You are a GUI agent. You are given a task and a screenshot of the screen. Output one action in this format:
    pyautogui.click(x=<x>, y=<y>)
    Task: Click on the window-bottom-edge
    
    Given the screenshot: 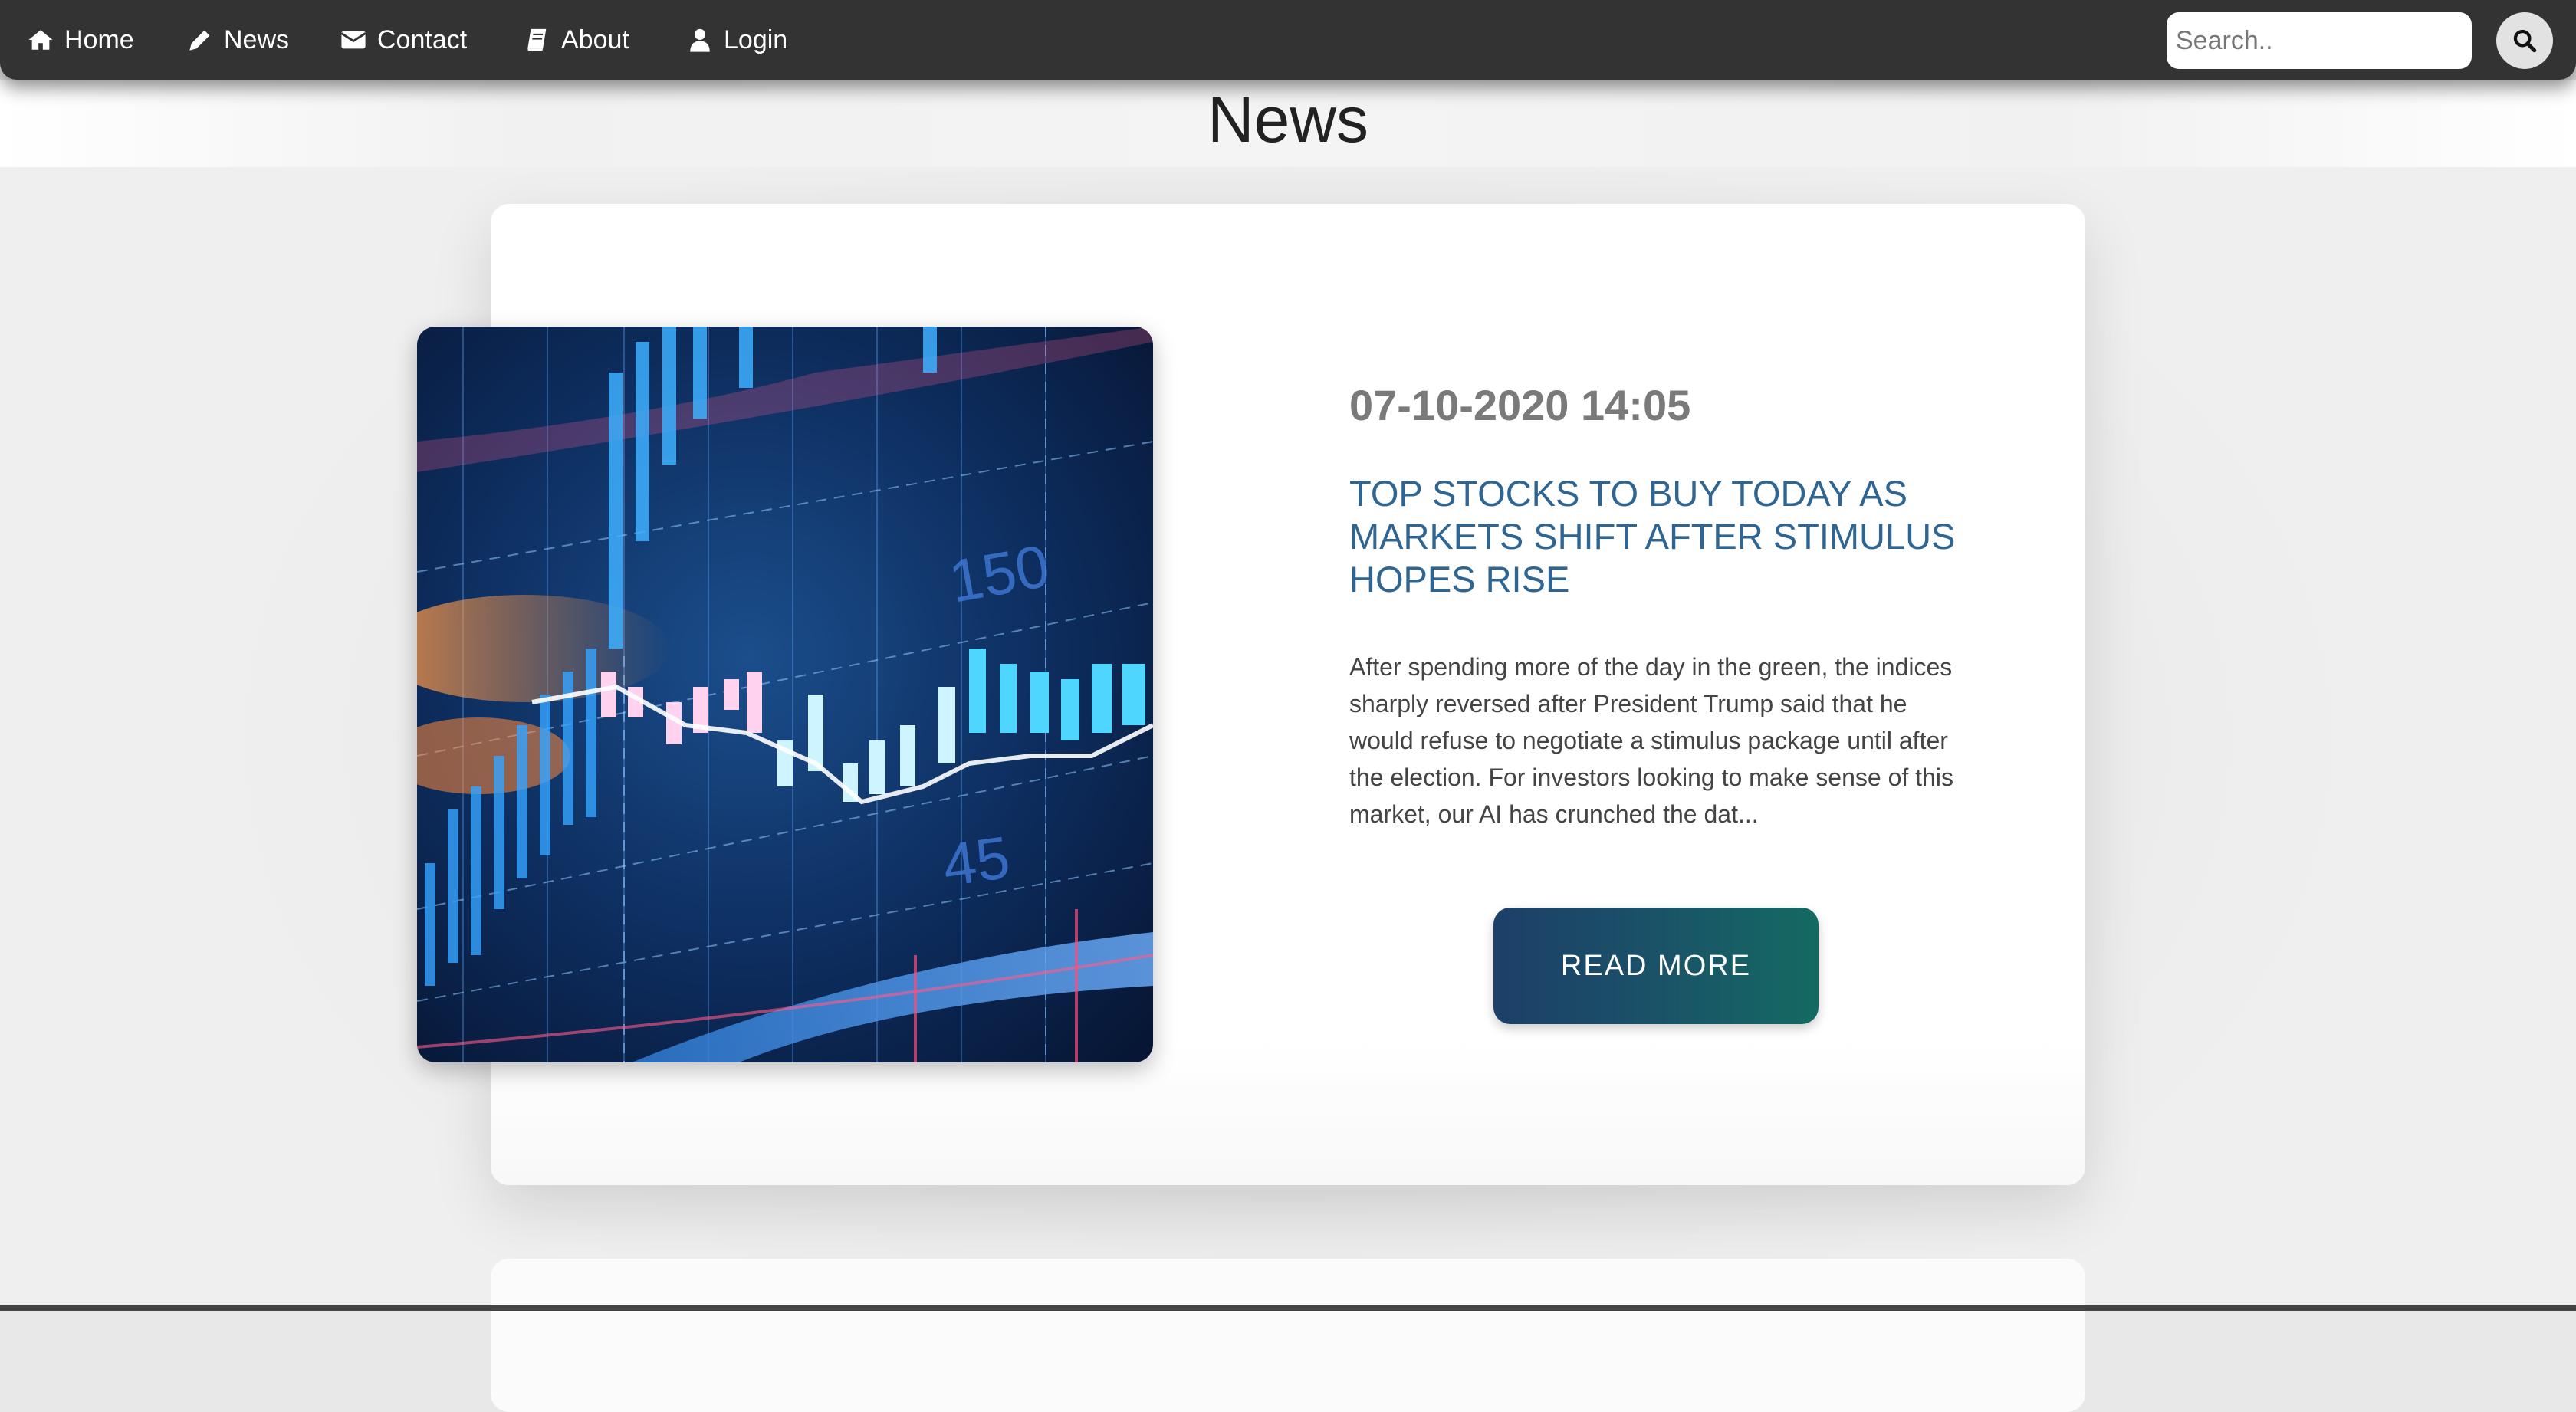 What is the action you would take?
    pyautogui.click(x=1288, y=1308)
    